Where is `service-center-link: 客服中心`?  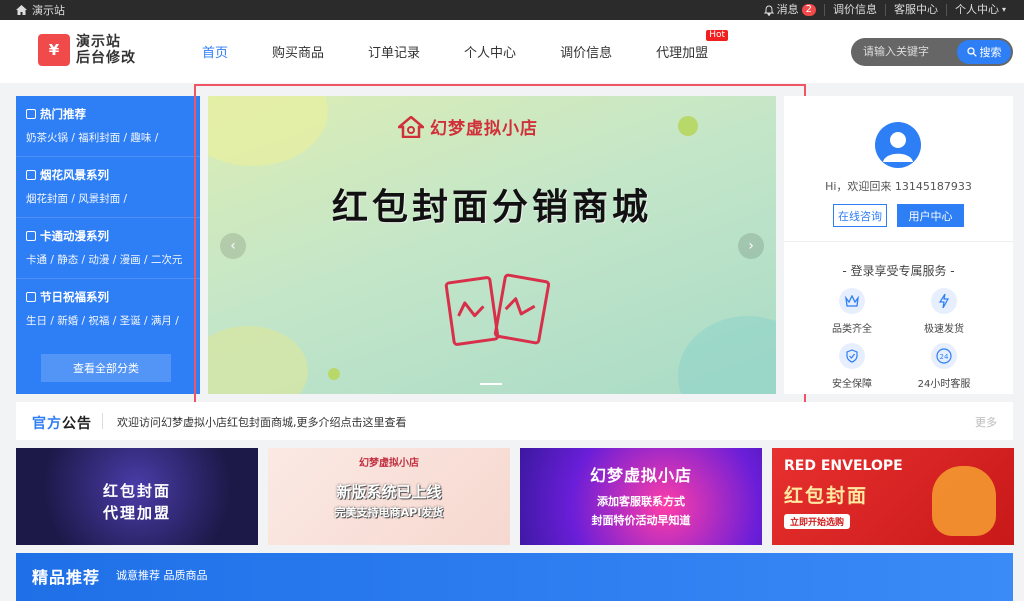
service-center-link: 客服中心 is located at coordinates (915, 10).